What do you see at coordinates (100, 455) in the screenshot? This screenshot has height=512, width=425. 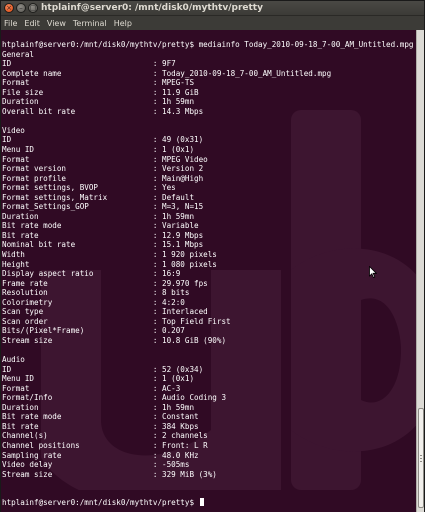 I see `terminal-line: Sampling rate : 48.0 KHz` at bounding box center [100, 455].